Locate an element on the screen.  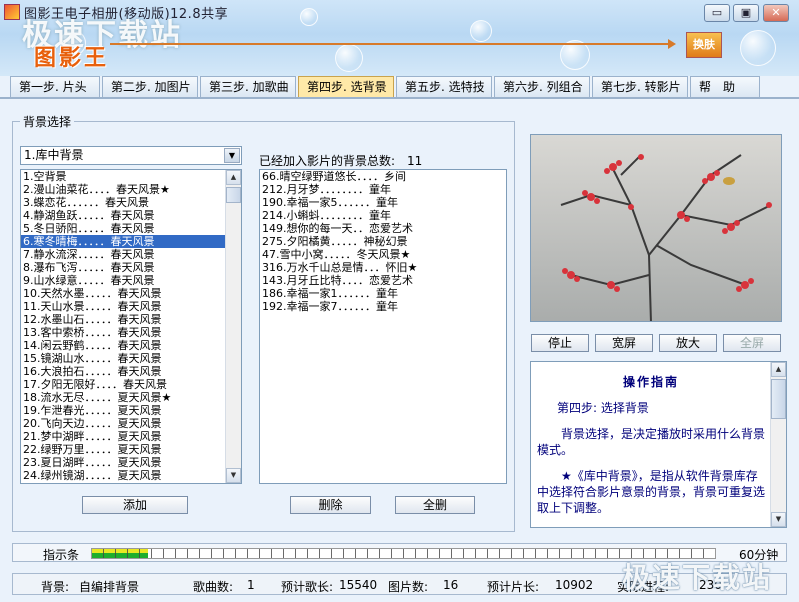
library-item: 8.瀑布飞泻．．．．．春天风景 is located at coordinates (131, 267).